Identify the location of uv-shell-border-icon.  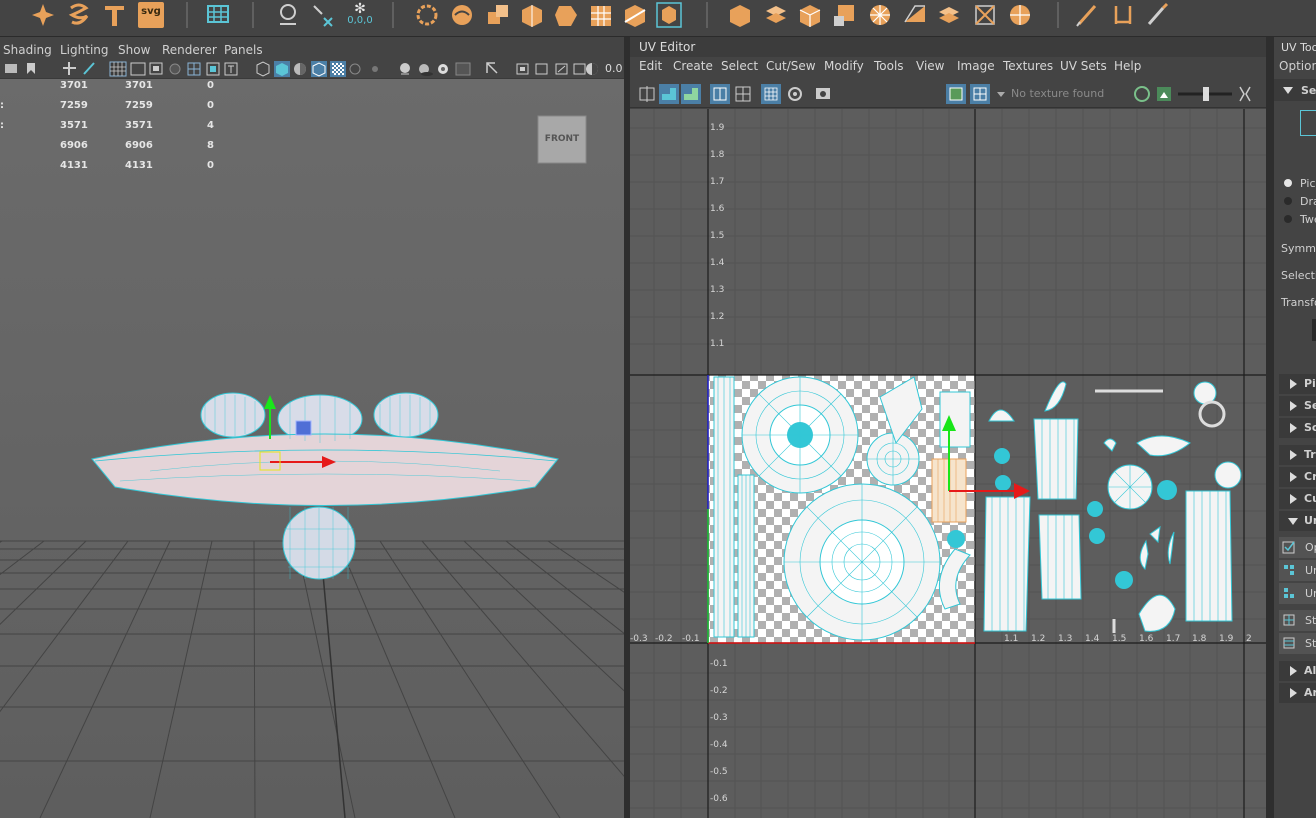
(691, 94).